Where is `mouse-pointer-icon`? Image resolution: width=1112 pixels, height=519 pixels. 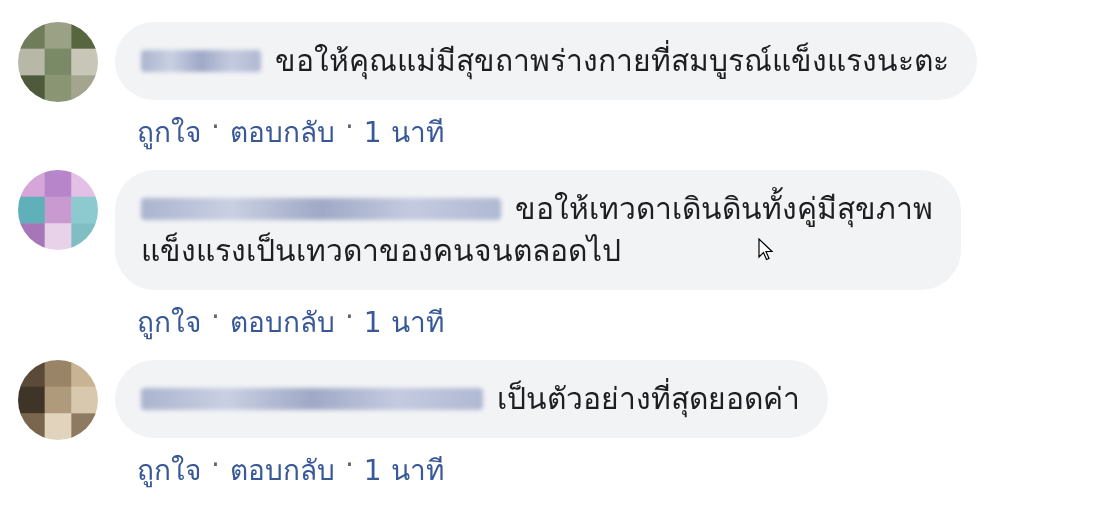
mouse-pointer-icon is located at coordinates (766, 250).